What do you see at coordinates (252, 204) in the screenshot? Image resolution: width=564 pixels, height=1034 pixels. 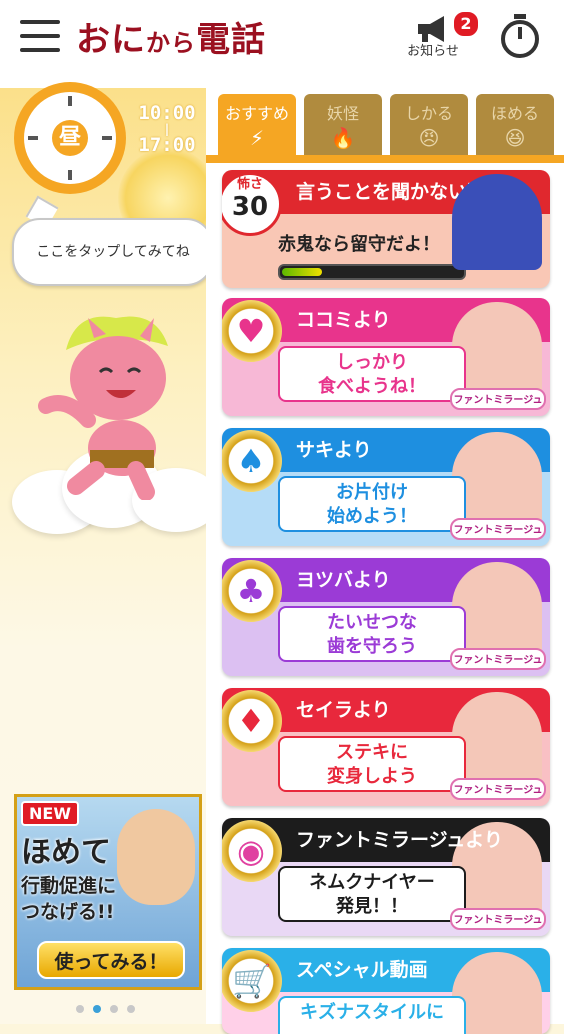 I see `fear-level-badge: 怖さ 30` at bounding box center [252, 204].